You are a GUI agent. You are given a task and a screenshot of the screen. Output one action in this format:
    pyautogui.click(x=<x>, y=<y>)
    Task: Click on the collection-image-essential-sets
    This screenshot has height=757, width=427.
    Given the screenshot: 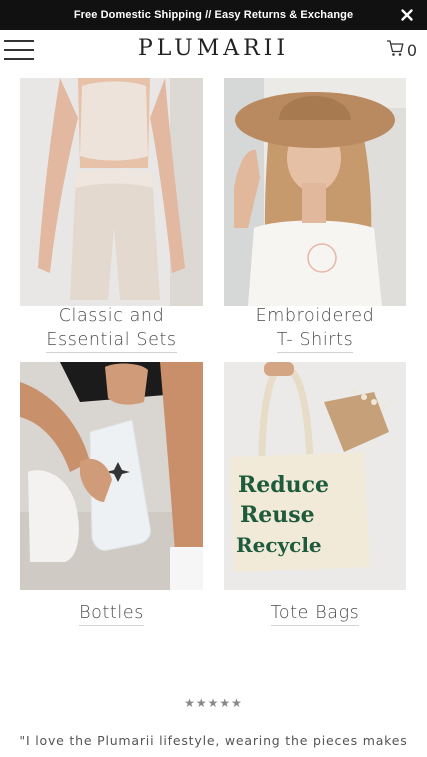 What is the action you would take?
    pyautogui.click(x=111, y=192)
    